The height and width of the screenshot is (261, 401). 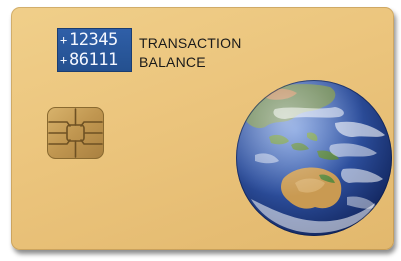 What do you see at coordinates (190, 43) in the screenshot?
I see `transaction-label: TRANSACTION` at bounding box center [190, 43].